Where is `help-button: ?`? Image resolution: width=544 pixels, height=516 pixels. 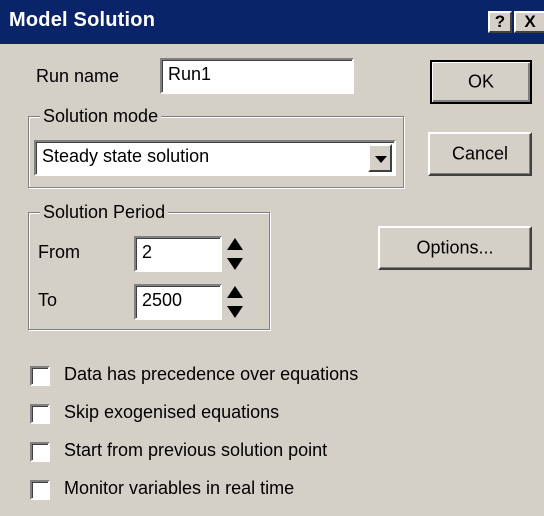
help-button: ? is located at coordinates (500, 22).